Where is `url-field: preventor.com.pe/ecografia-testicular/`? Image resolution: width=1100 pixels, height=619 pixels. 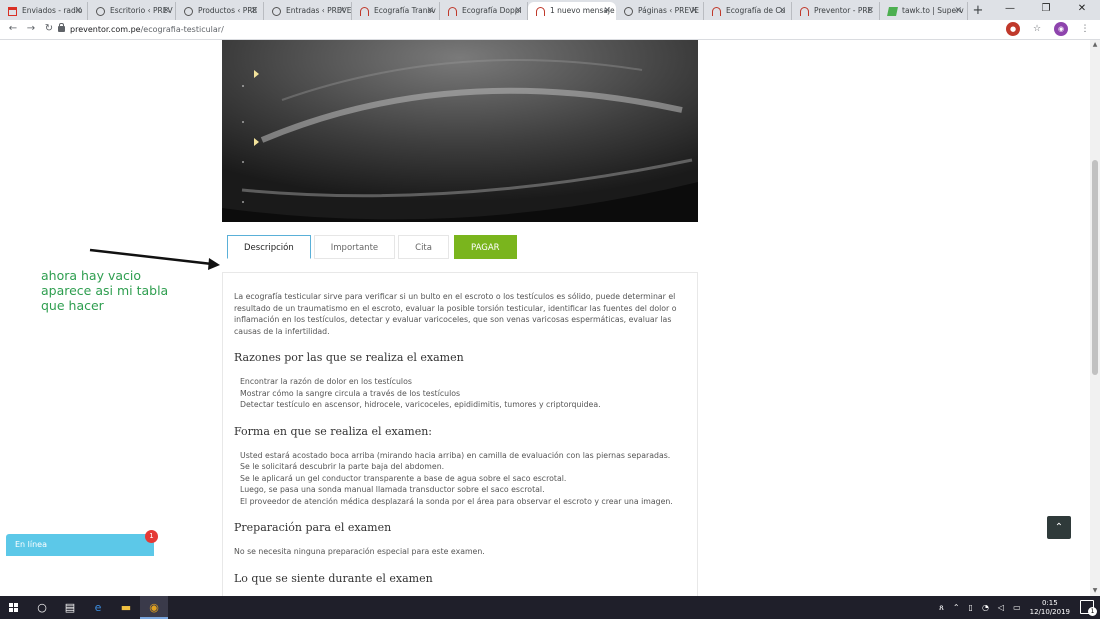
url-field: preventor.com.pe/ecografia-testicular/ is located at coordinates (538, 29).